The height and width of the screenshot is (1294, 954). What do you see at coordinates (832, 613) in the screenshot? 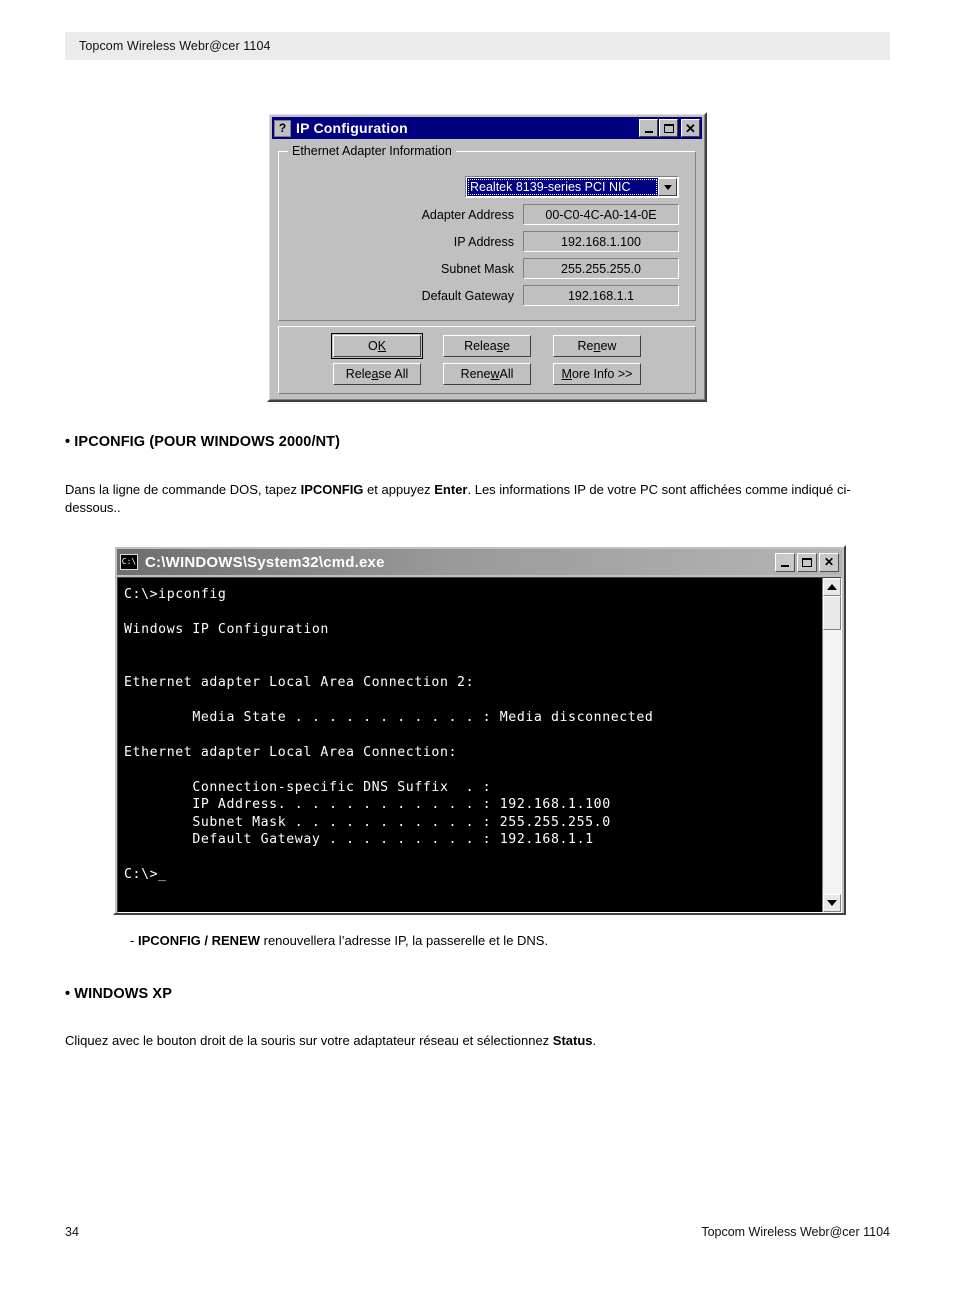
I see `scrollbar-thumb` at bounding box center [832, 613].